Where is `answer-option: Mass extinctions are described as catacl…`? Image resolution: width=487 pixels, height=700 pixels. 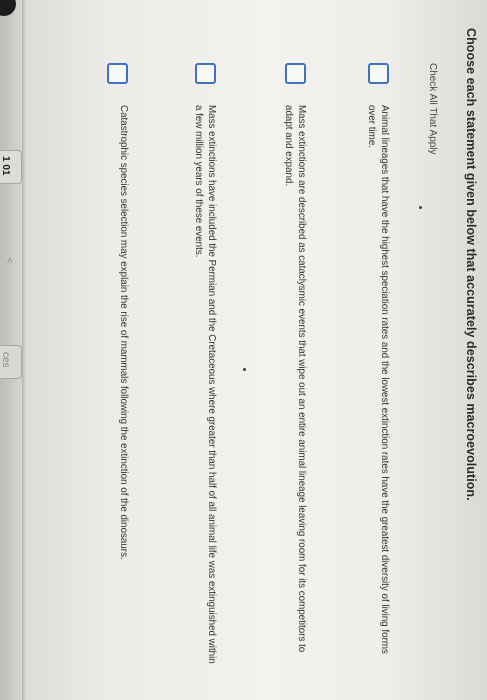
answer-option: Mass extinctions are described as catacl… is located at coordinates (283, 370).